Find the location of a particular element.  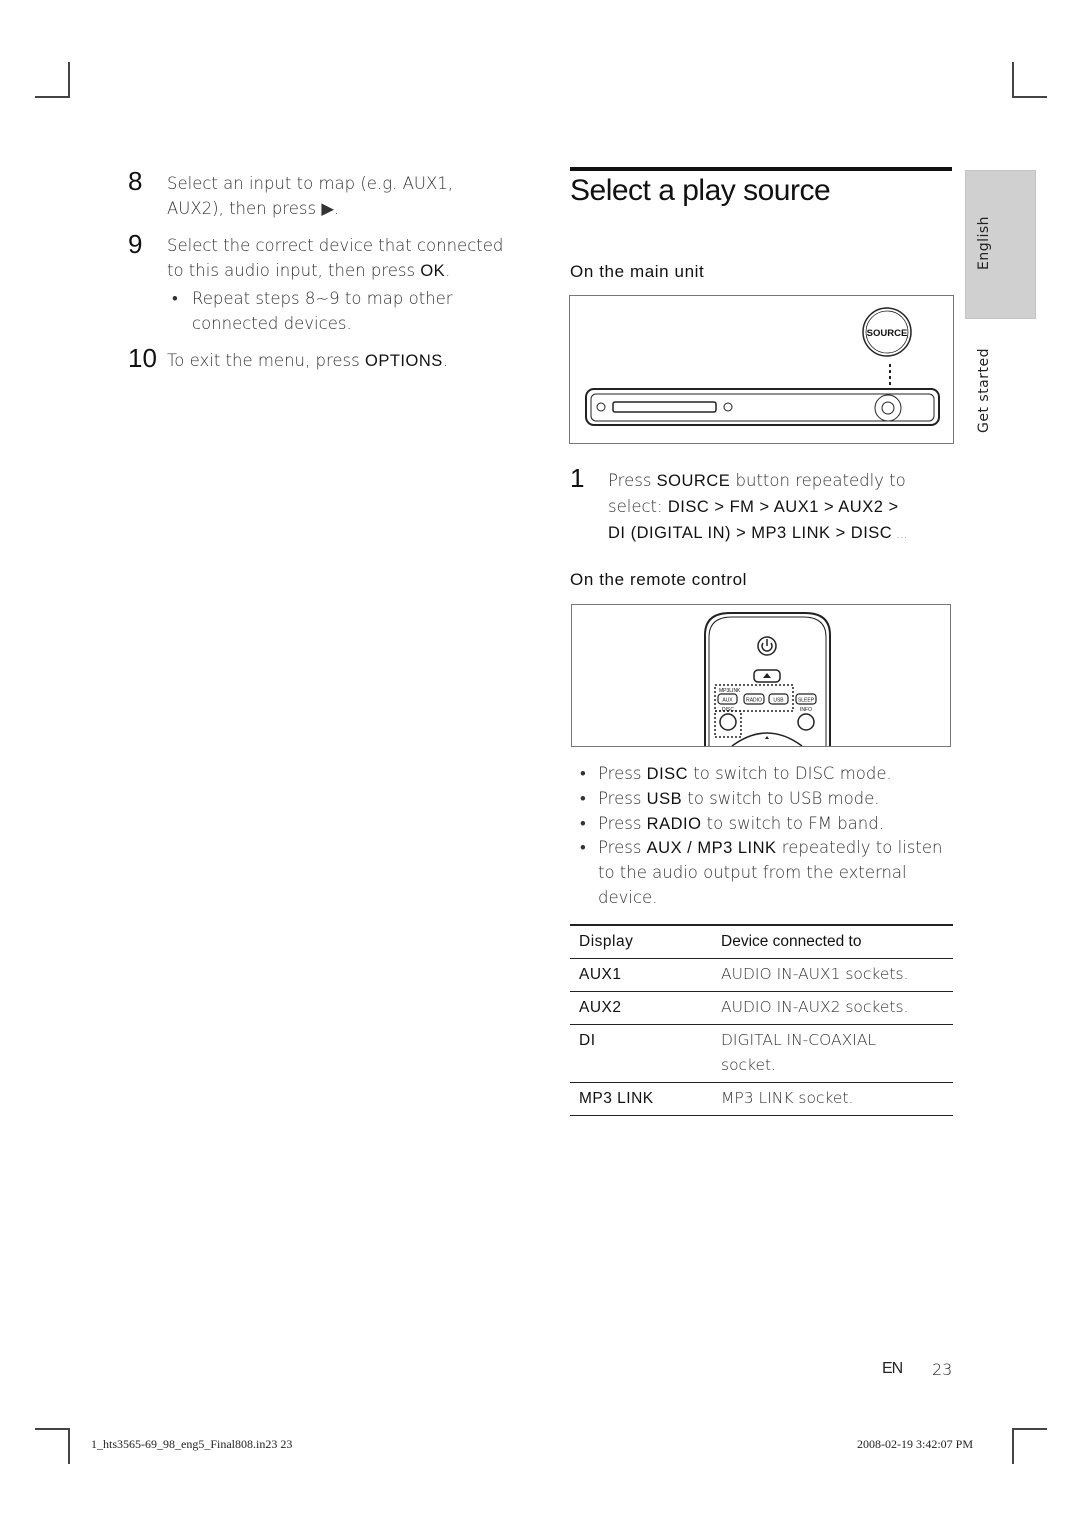

usb-button: USB is located at coordinates (778, 699).